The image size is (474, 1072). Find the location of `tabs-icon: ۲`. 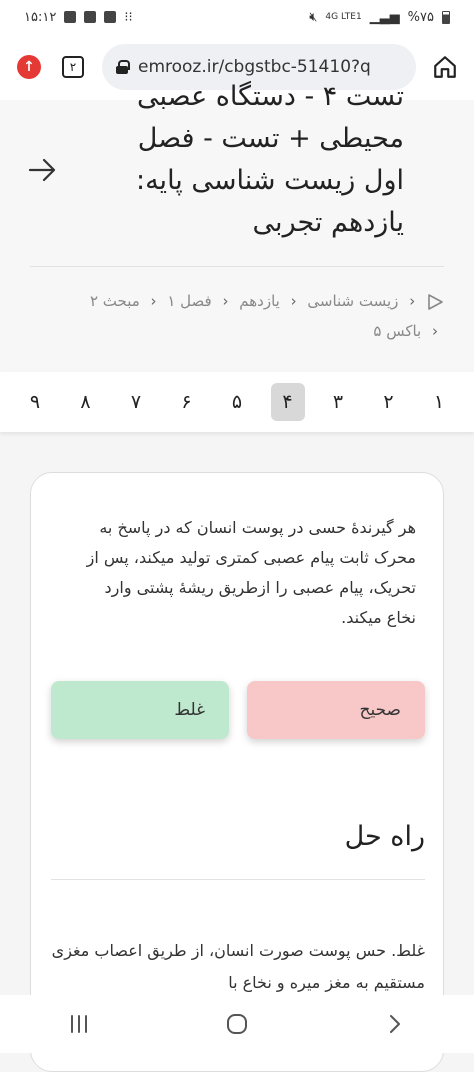

tabs-icon: ۲ is located at coordinates (73, 67).